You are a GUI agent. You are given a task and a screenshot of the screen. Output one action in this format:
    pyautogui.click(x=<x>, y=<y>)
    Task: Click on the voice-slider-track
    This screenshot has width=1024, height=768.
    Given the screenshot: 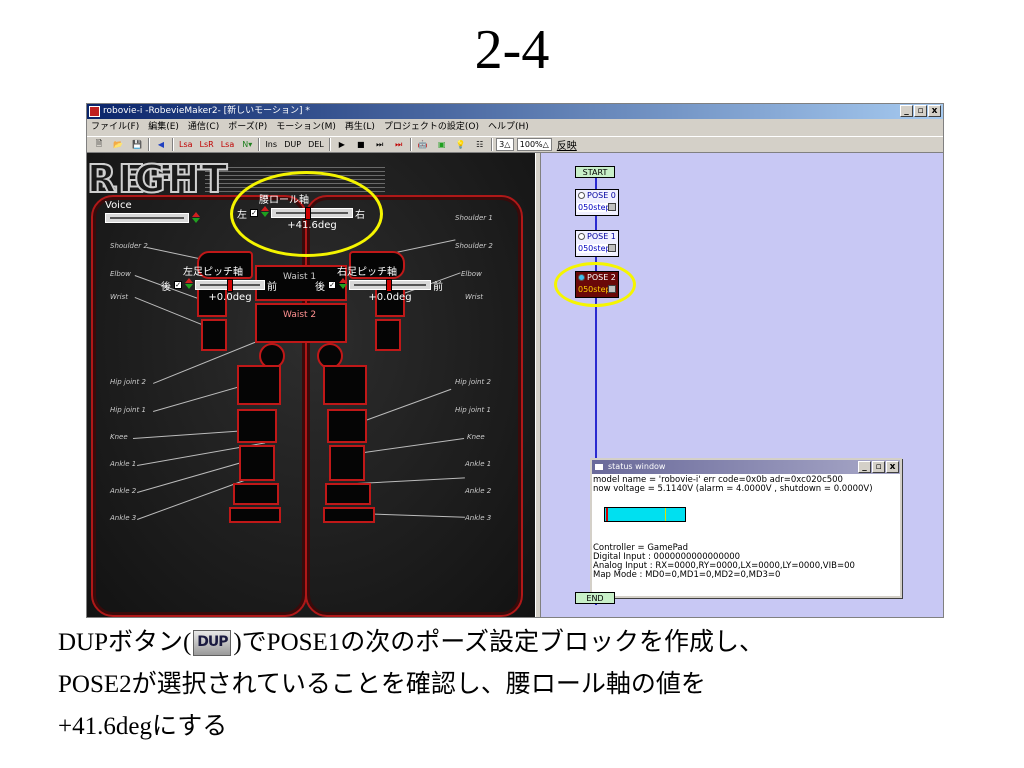 What is the action you would take?
    pyautogui.click(x=147, y=218)
    